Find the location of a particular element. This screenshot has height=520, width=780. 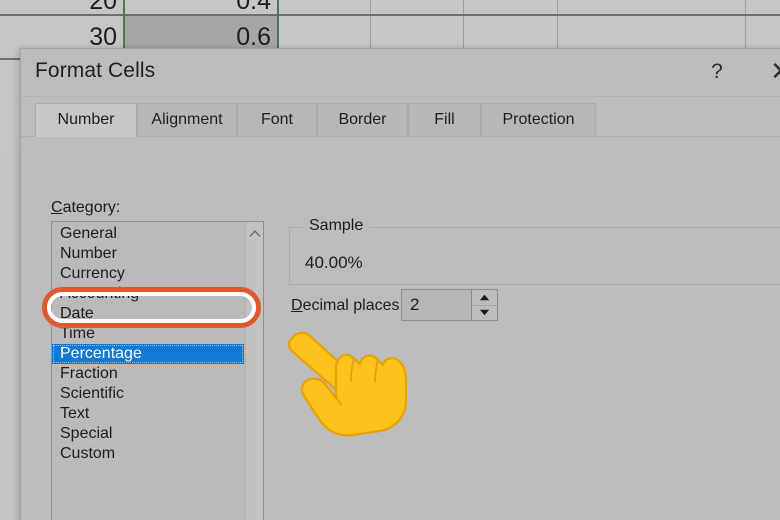

sample-value: 40.00% is located at coordinates (334, 262).